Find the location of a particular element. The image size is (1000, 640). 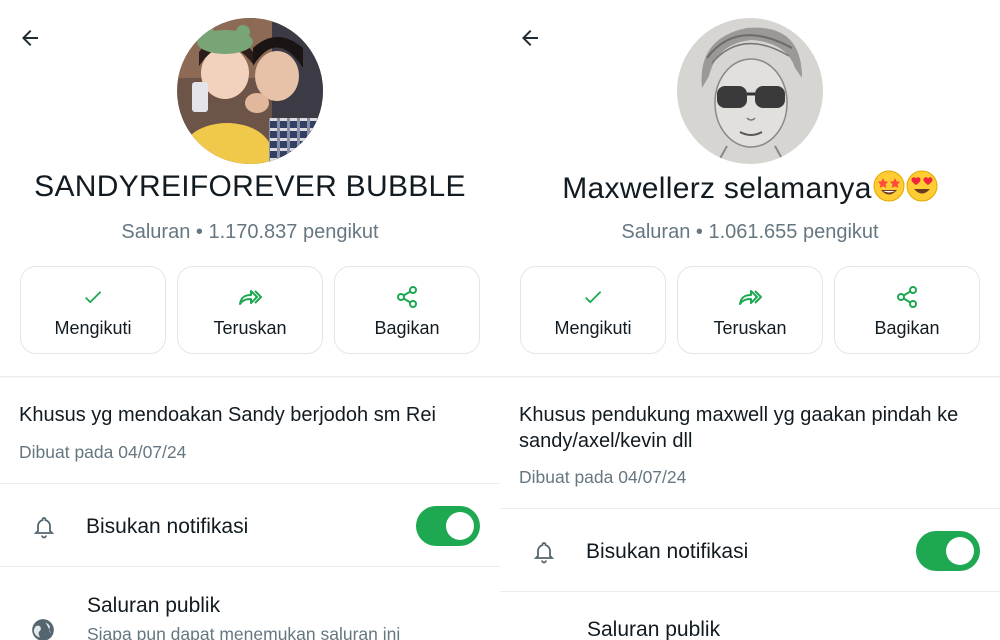

channel-title: SANDYREIFOREVER BUBBLE is located at coordinates (250, 186).